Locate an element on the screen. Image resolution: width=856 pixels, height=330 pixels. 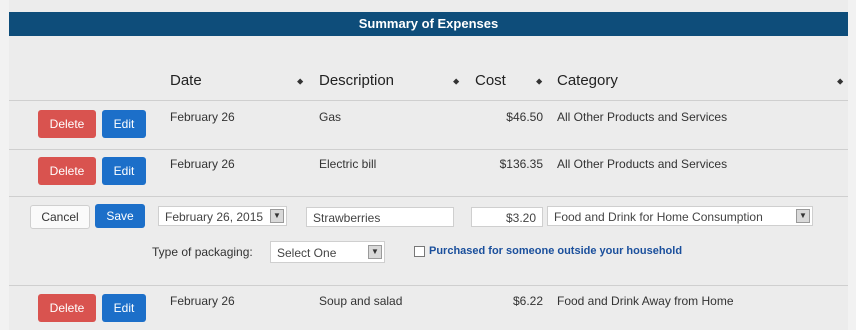
packaging-label: Type of packaging: is located at coordinates (202, 252).